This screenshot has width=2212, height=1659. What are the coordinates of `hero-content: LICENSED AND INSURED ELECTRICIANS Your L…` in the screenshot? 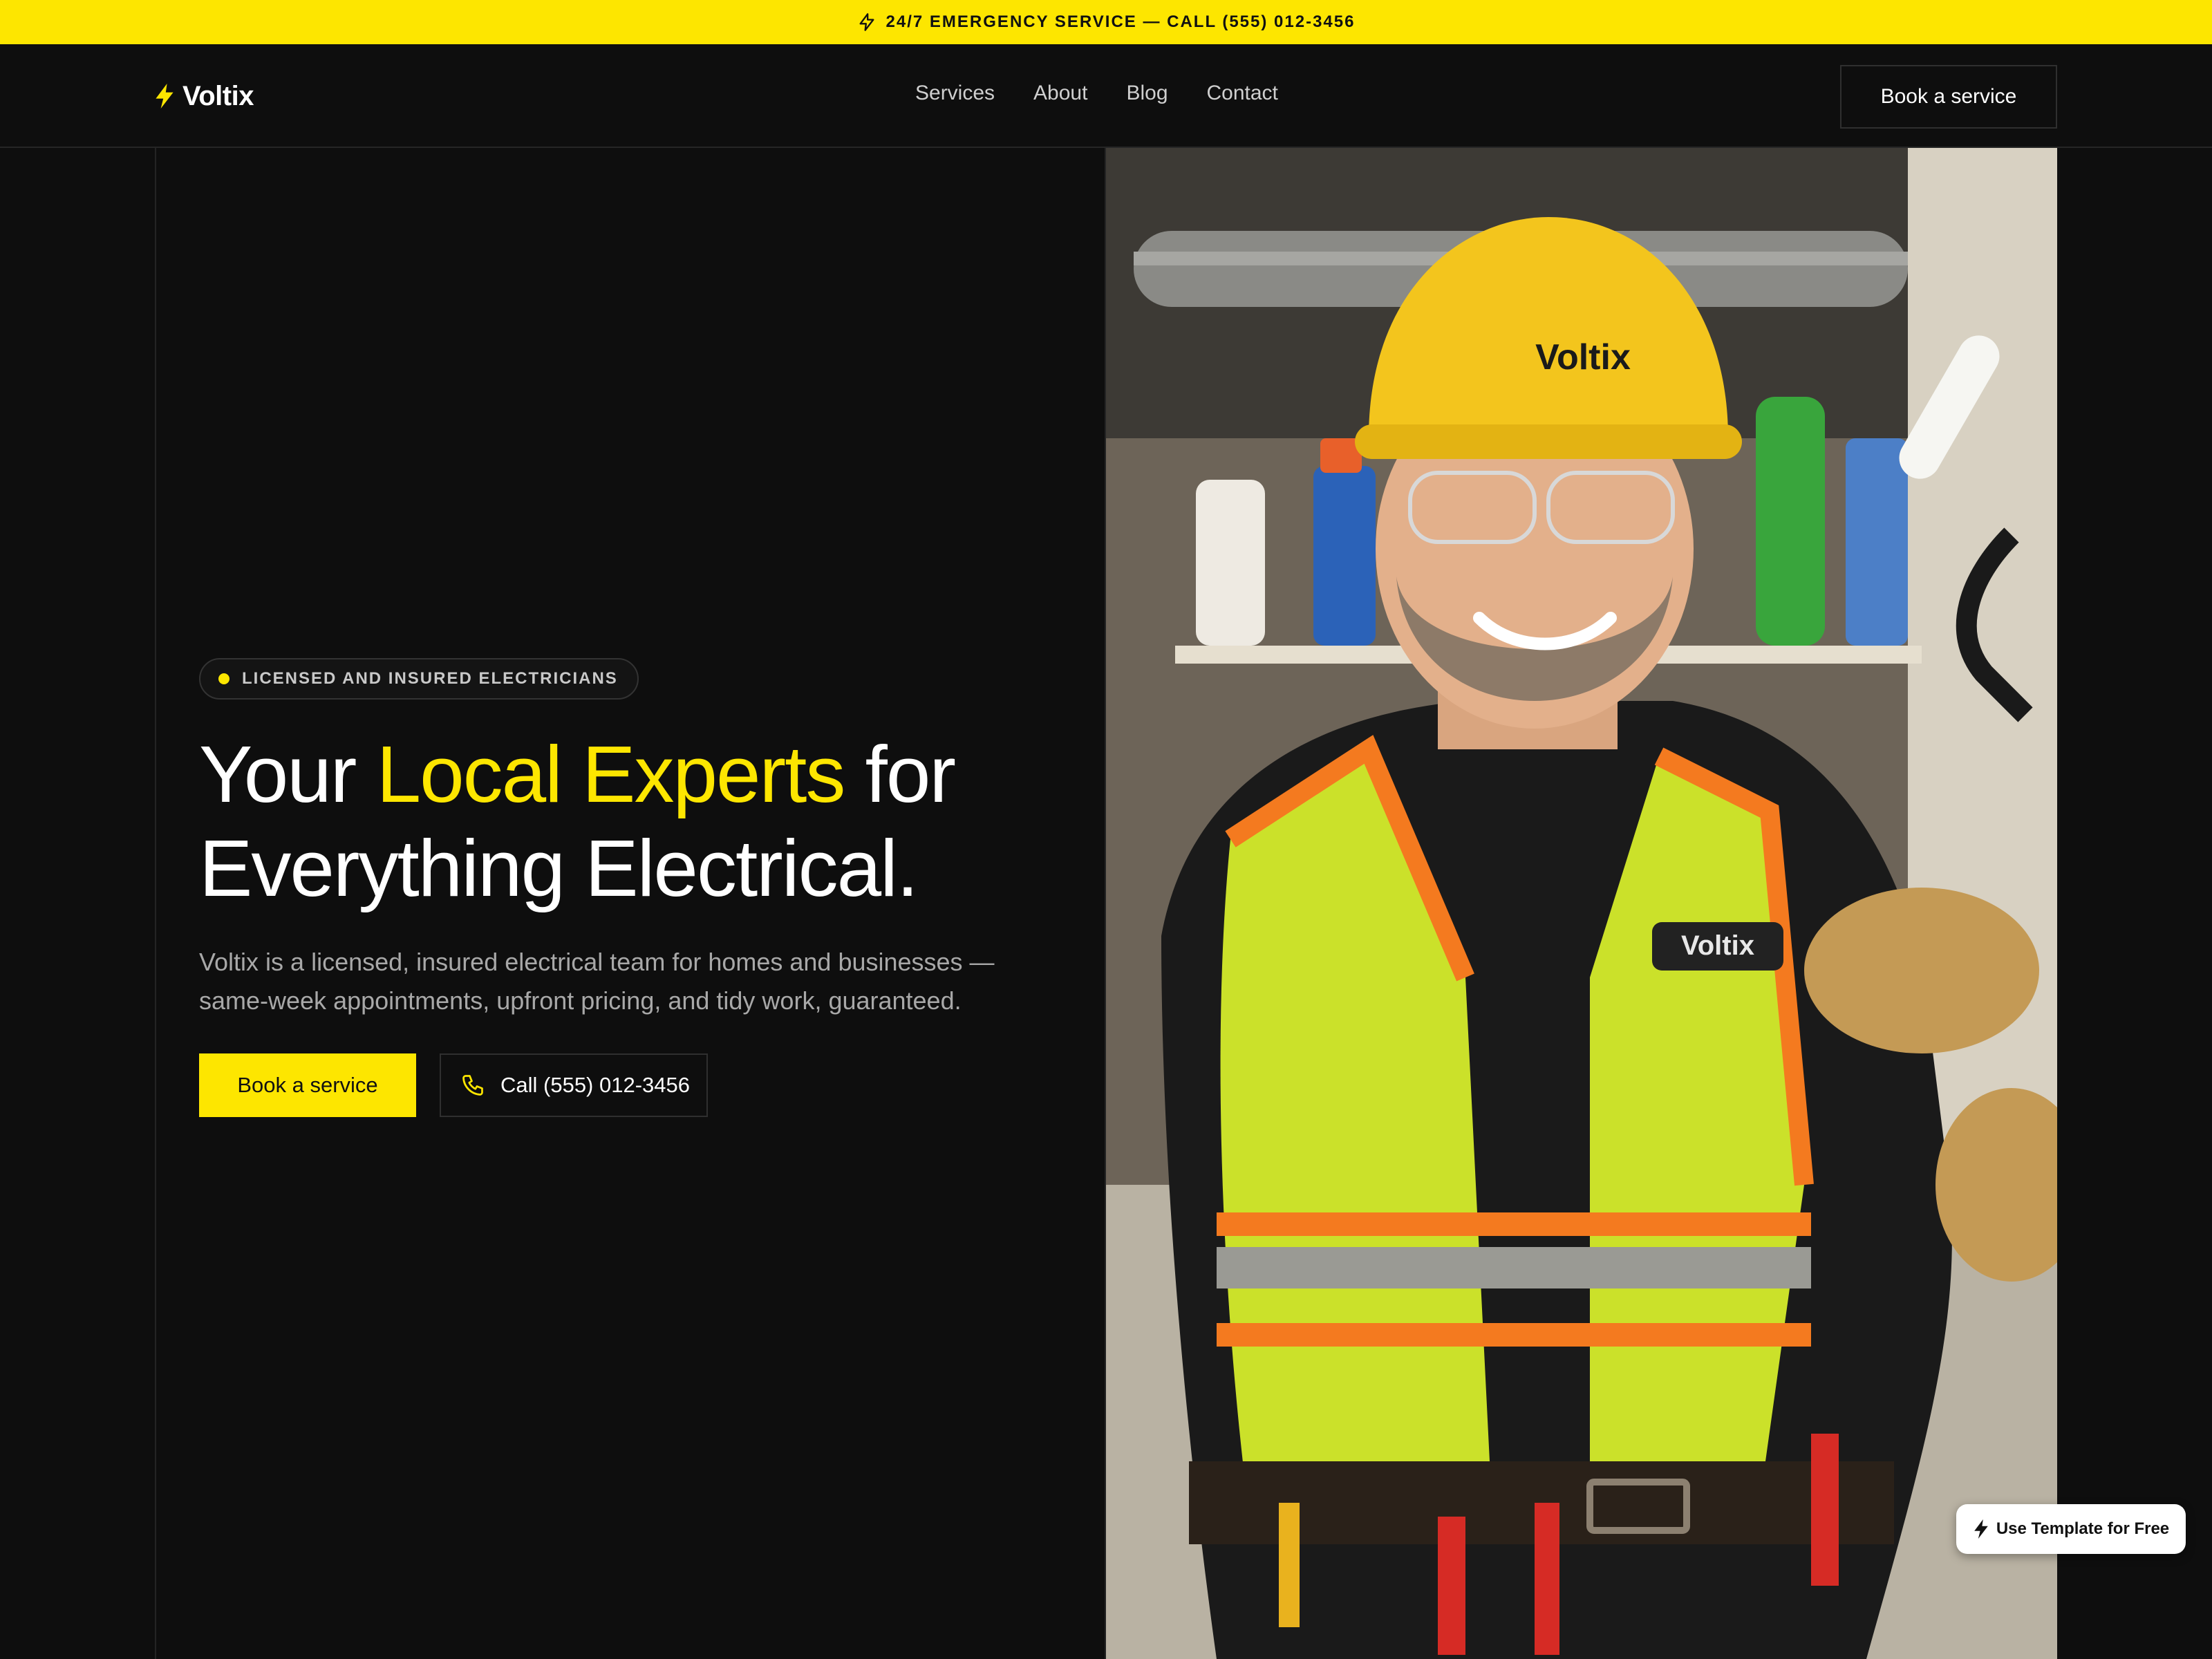 It's located at (648, 887).